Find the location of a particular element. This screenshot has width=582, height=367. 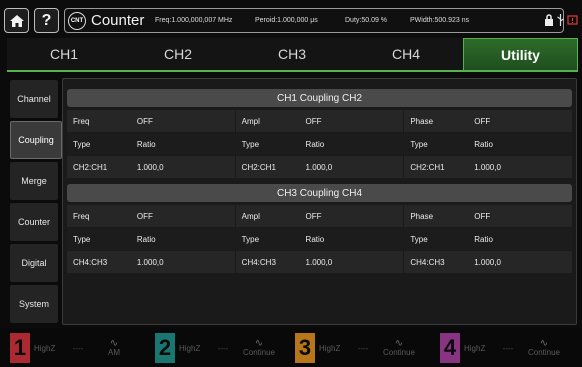

help-button: ? is located at coordinates (46, 20).